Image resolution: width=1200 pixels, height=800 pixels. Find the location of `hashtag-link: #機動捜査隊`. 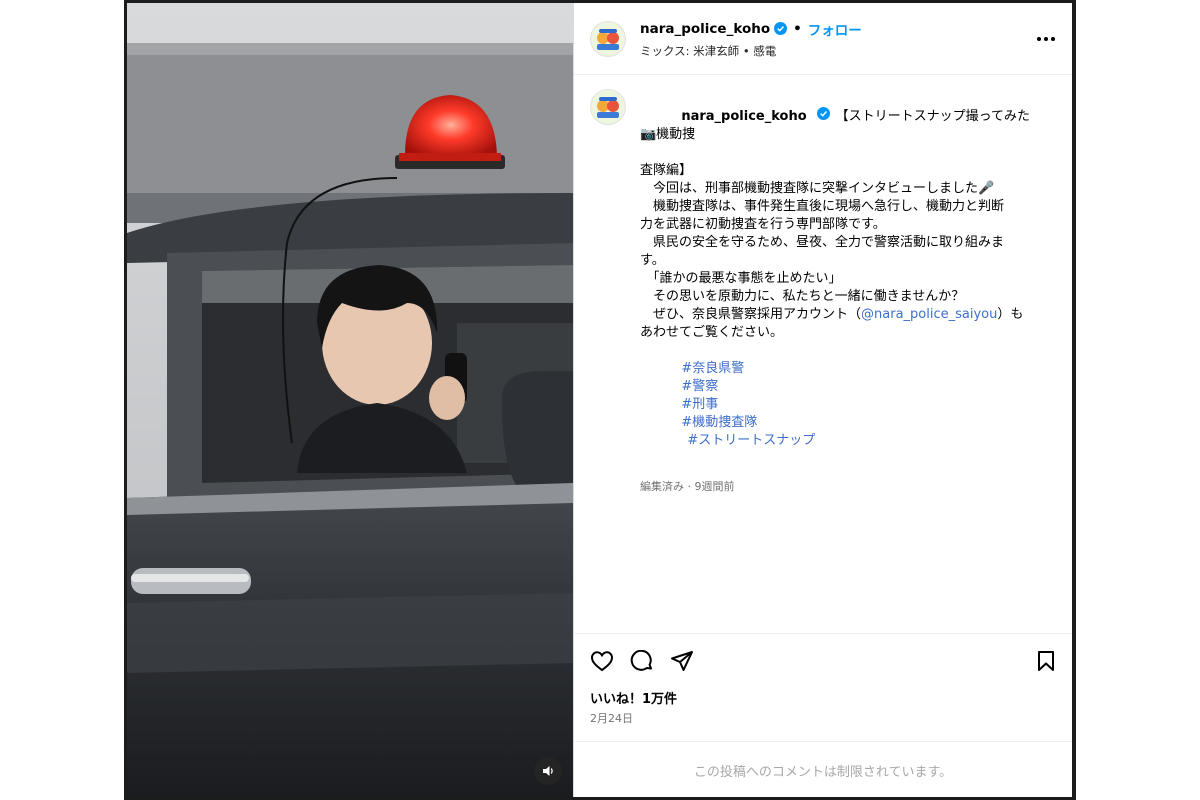

hashtag-link: #機動捜査隊 is located at coordinates (719, 422).